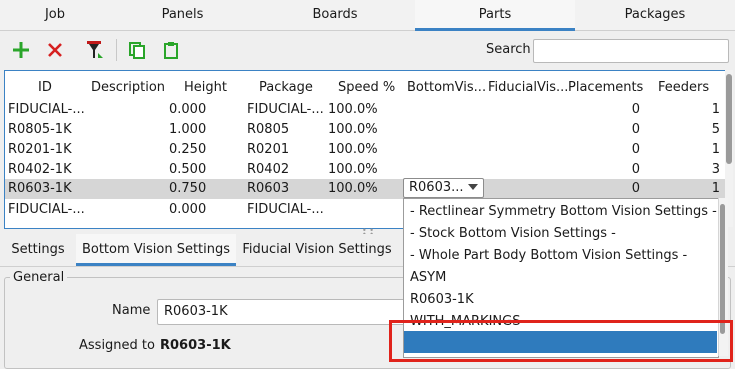  What do you see at coordinates (182, 15) in the screenshot?
I see `tab-panels: Panels` at bounding box center [182, 15].